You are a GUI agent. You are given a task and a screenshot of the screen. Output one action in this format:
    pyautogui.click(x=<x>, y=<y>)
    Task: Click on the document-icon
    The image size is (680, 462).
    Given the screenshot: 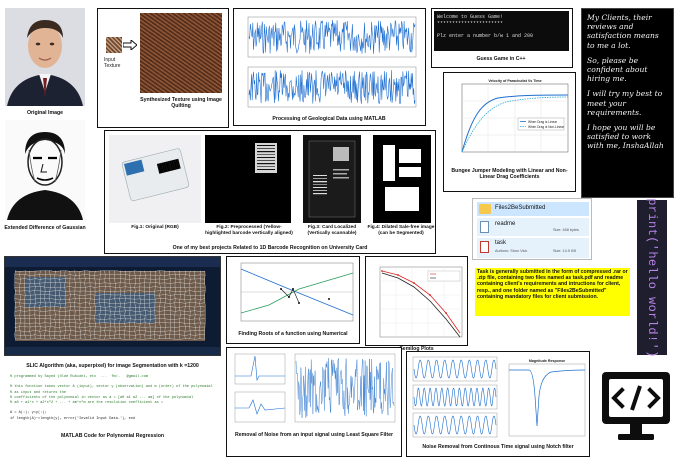 What is the action you would take?
    pyautogui.click(x=484, y=227)
    